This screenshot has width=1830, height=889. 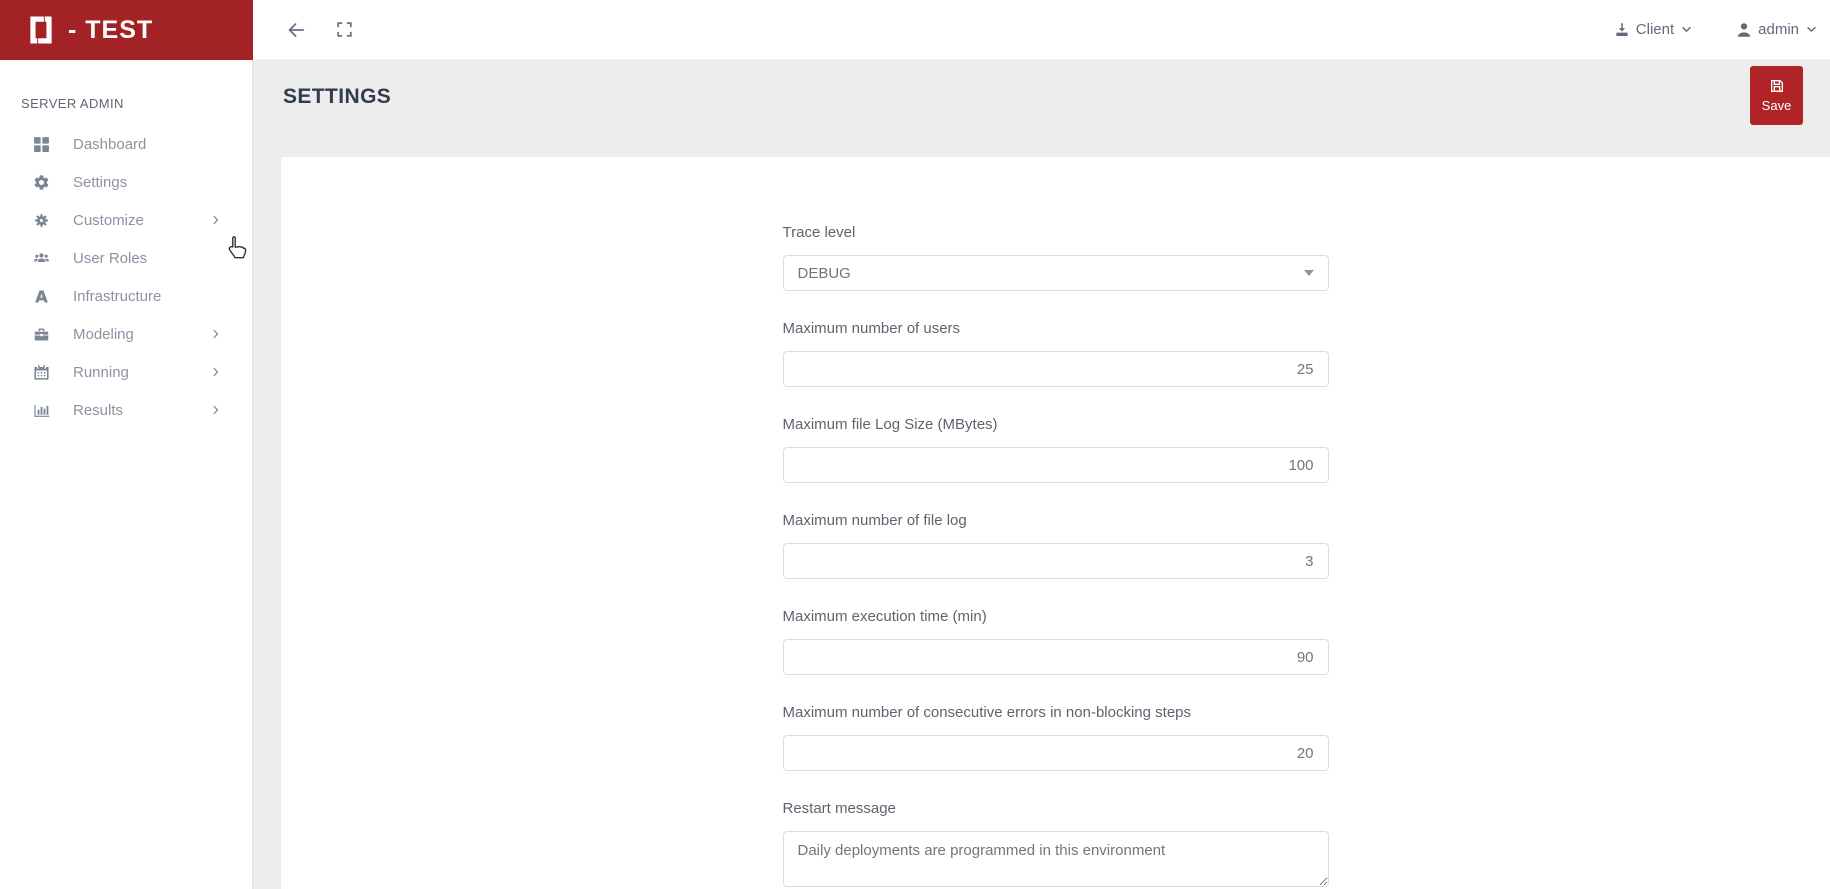 I want to click on sidebar-item-infrastructure: Infrastructure, so click(x=126, y=296).